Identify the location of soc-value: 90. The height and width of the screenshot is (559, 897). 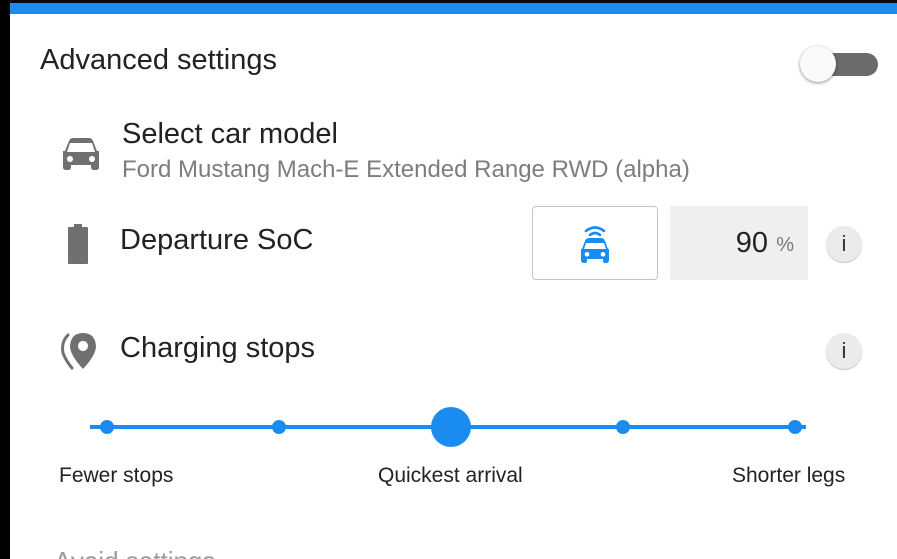
(751, 243).